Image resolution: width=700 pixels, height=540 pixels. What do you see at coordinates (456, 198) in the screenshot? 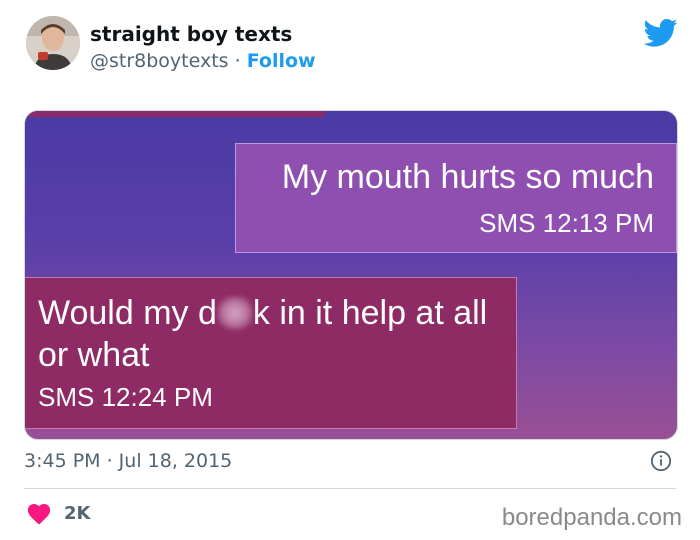
I see `sent-message-bubble: My mouth hurts so much SMS 12:13 PM` at bounding box center [456, 198].